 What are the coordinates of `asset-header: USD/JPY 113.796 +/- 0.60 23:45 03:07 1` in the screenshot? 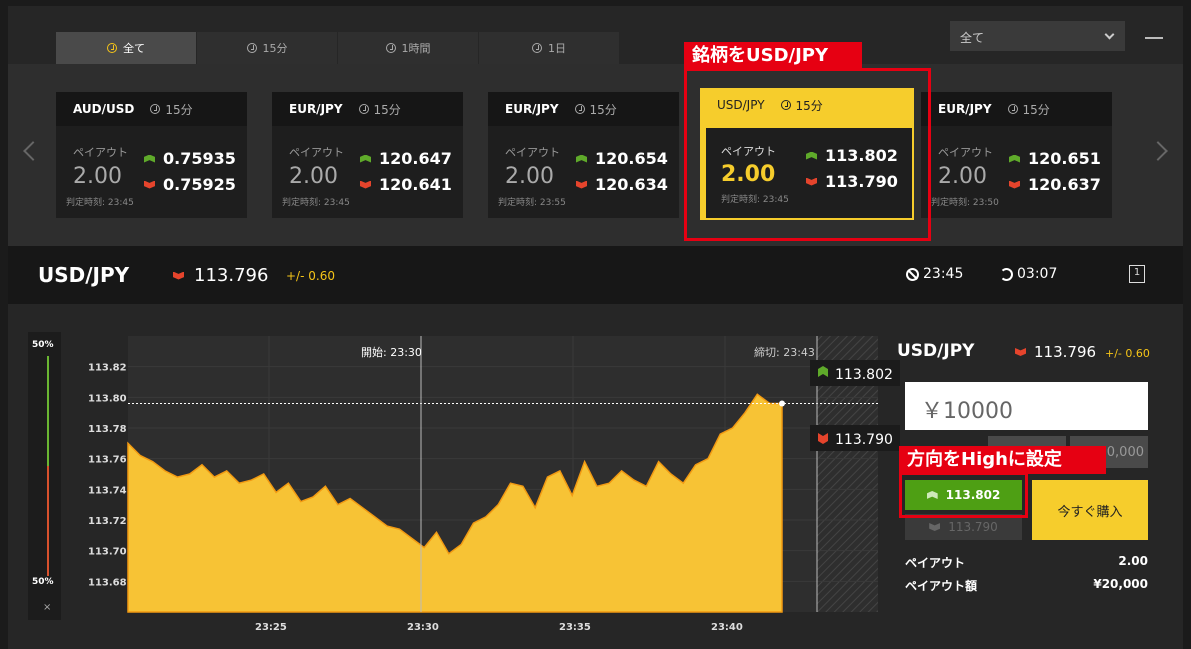 It's located at (595, 275).